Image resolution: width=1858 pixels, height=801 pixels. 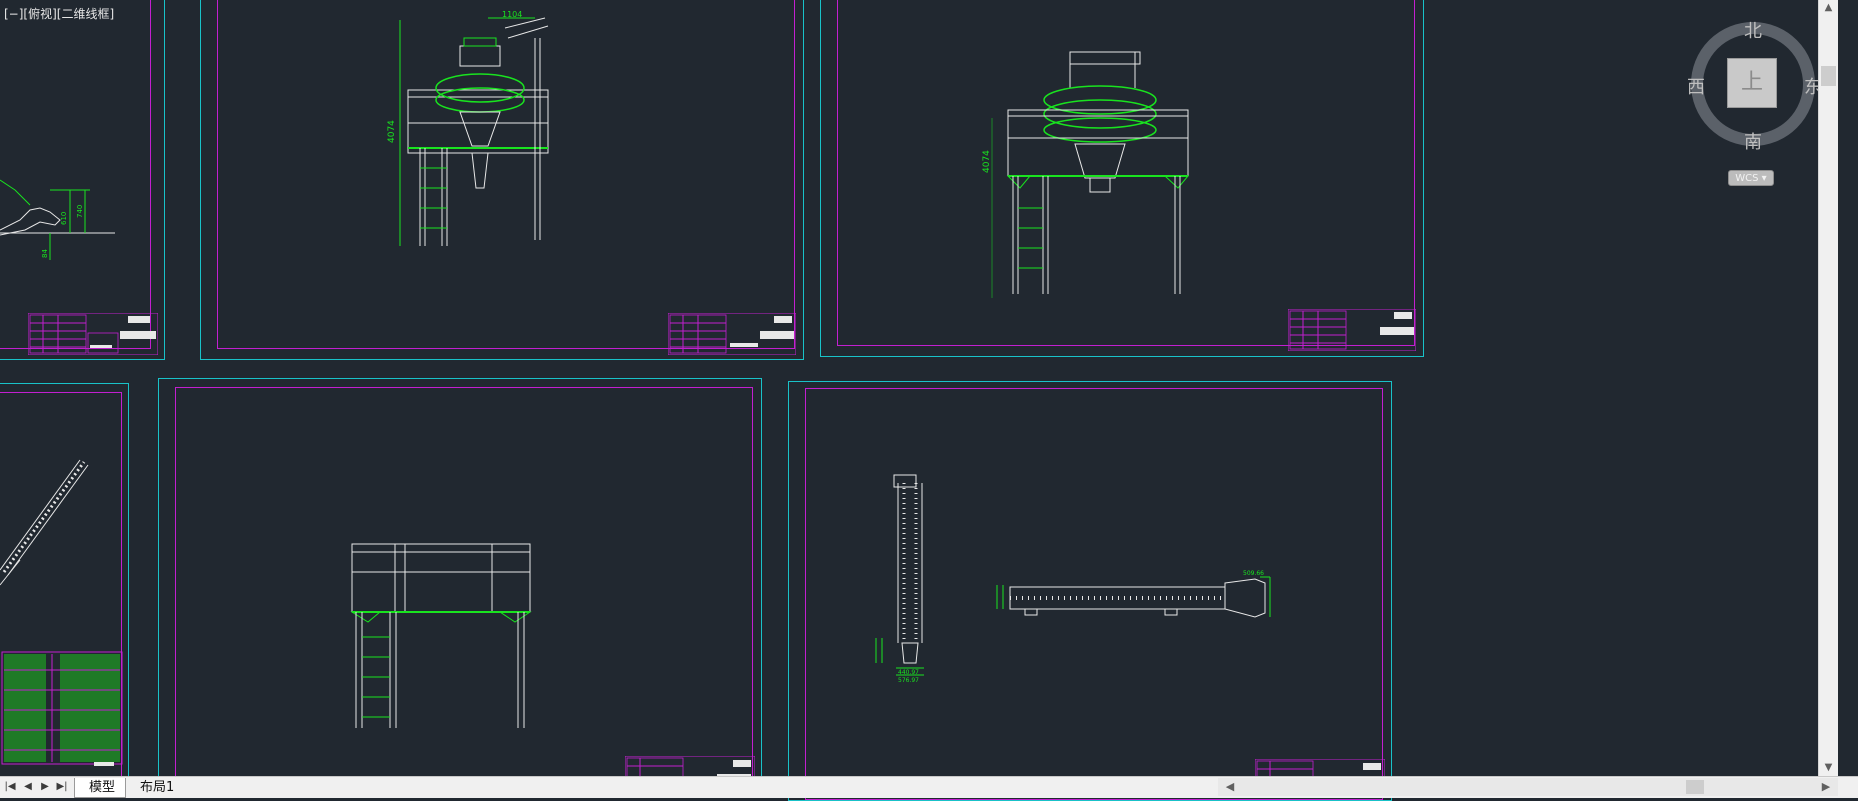 I want to click on last-tab-icon: ▶|, so click(x=62, y=787).